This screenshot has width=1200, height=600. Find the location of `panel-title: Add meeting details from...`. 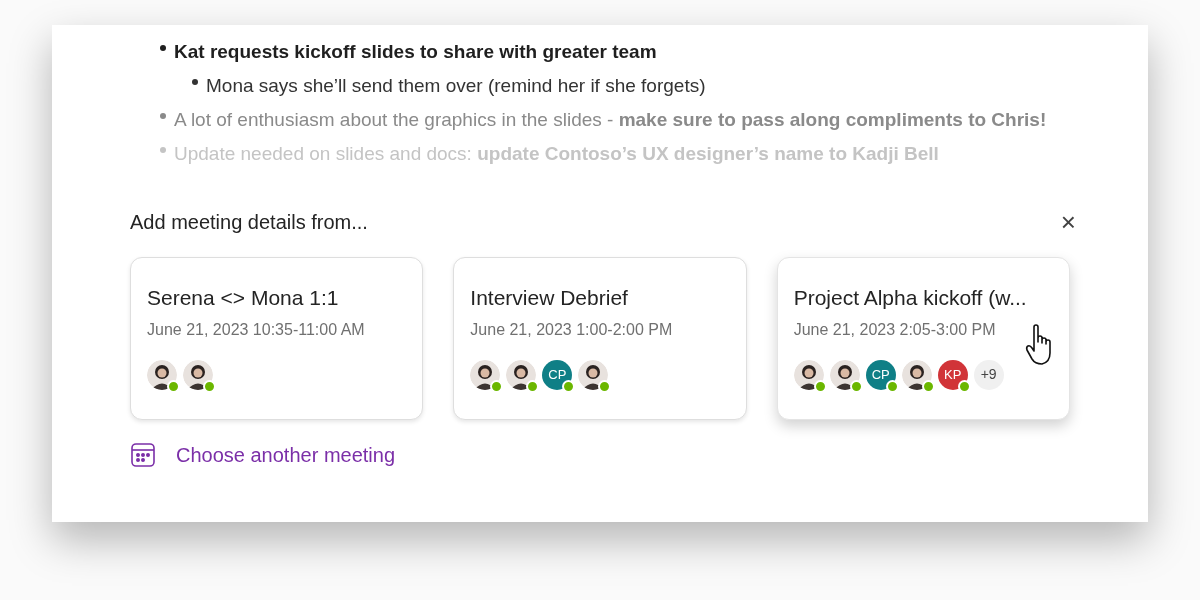

panel-title: Add meeting details from... is located at coordinates (249, 222).